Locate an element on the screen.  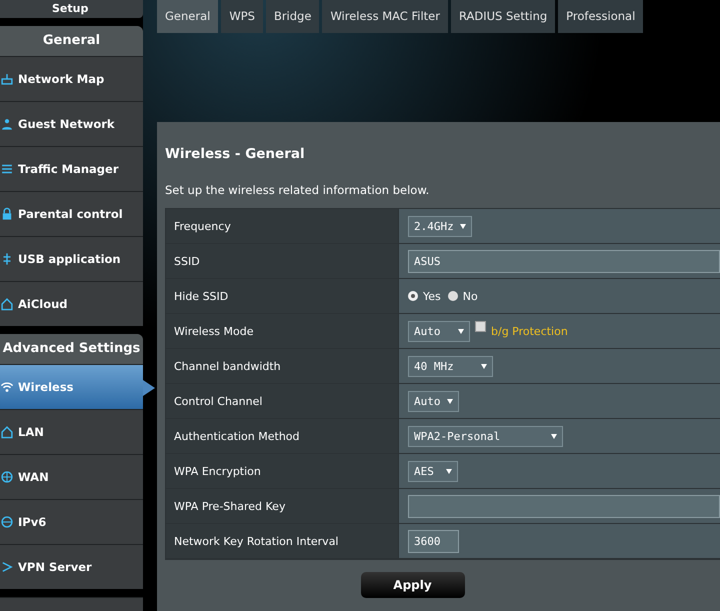
field-label: WPA Encryption is located at coordinates (282, 471).